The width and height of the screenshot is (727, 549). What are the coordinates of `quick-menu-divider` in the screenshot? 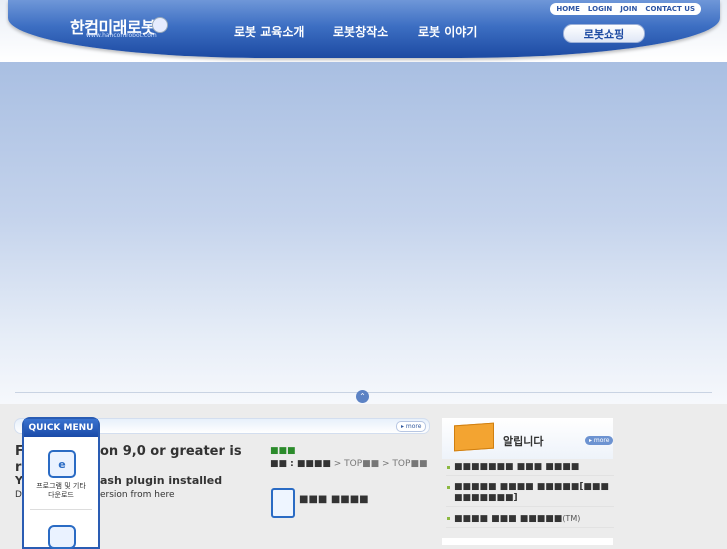 It's located at (61, 509).